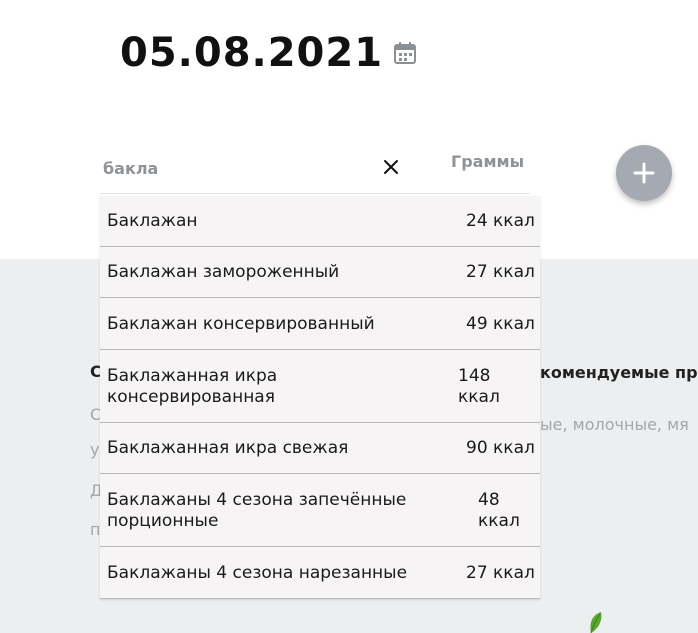  I want to click on suggestion-kcal: 90 ккал, so click(500, 448).